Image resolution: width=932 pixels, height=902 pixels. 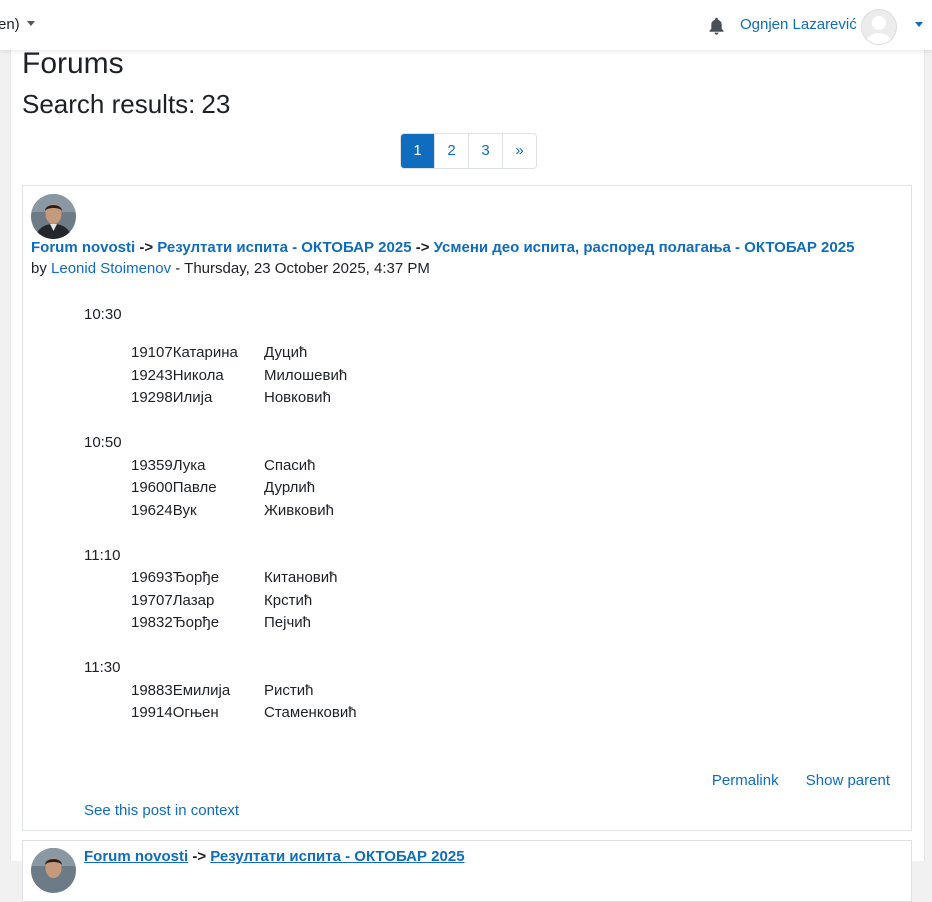 What do you see at coordinates (485, 151) in the screenshot?
I see `page-3-link: 3` at bounding box center [485, 151].